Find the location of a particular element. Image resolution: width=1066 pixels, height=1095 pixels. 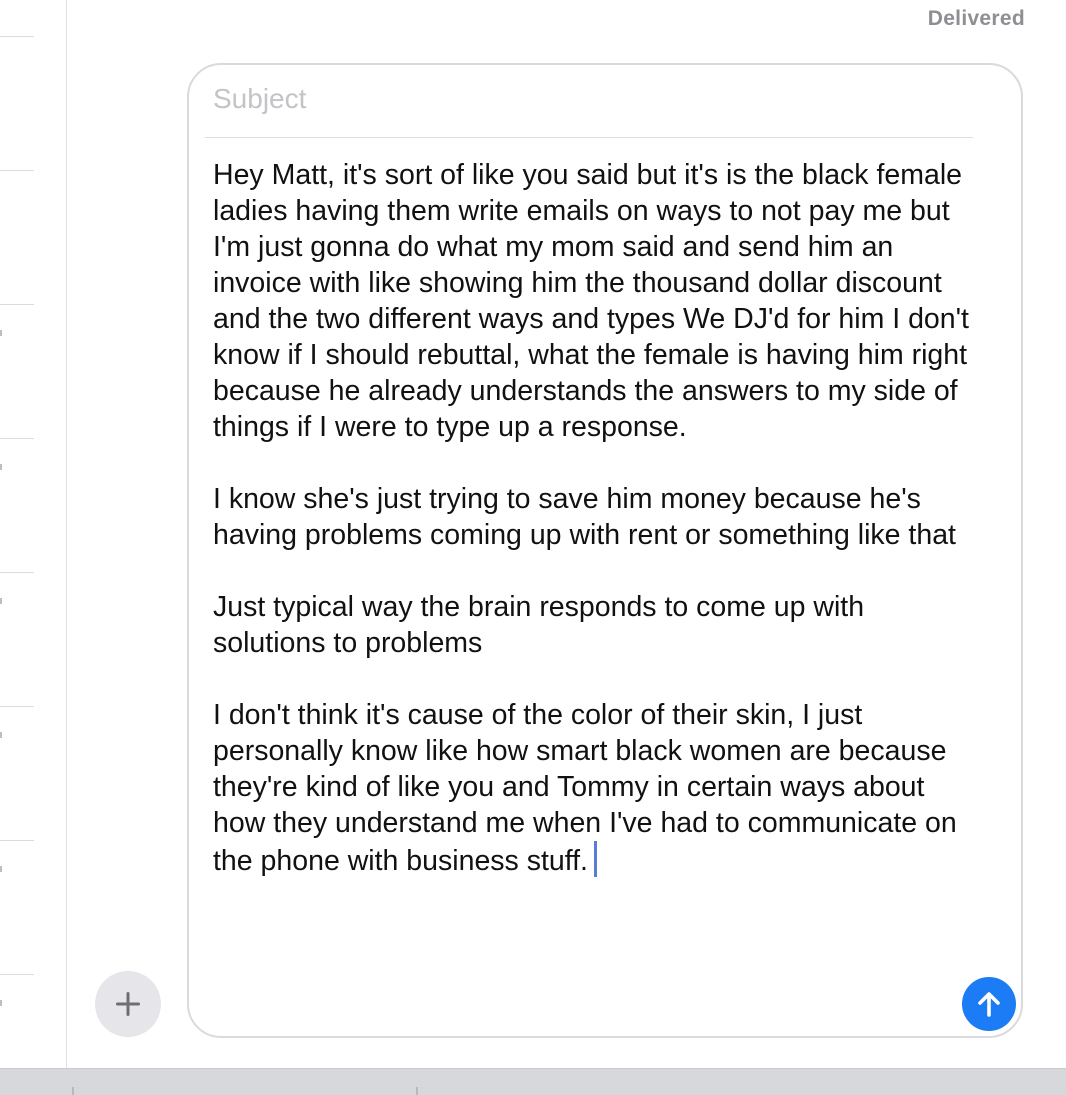

plus-icon is located at coordinates (128, 1004).